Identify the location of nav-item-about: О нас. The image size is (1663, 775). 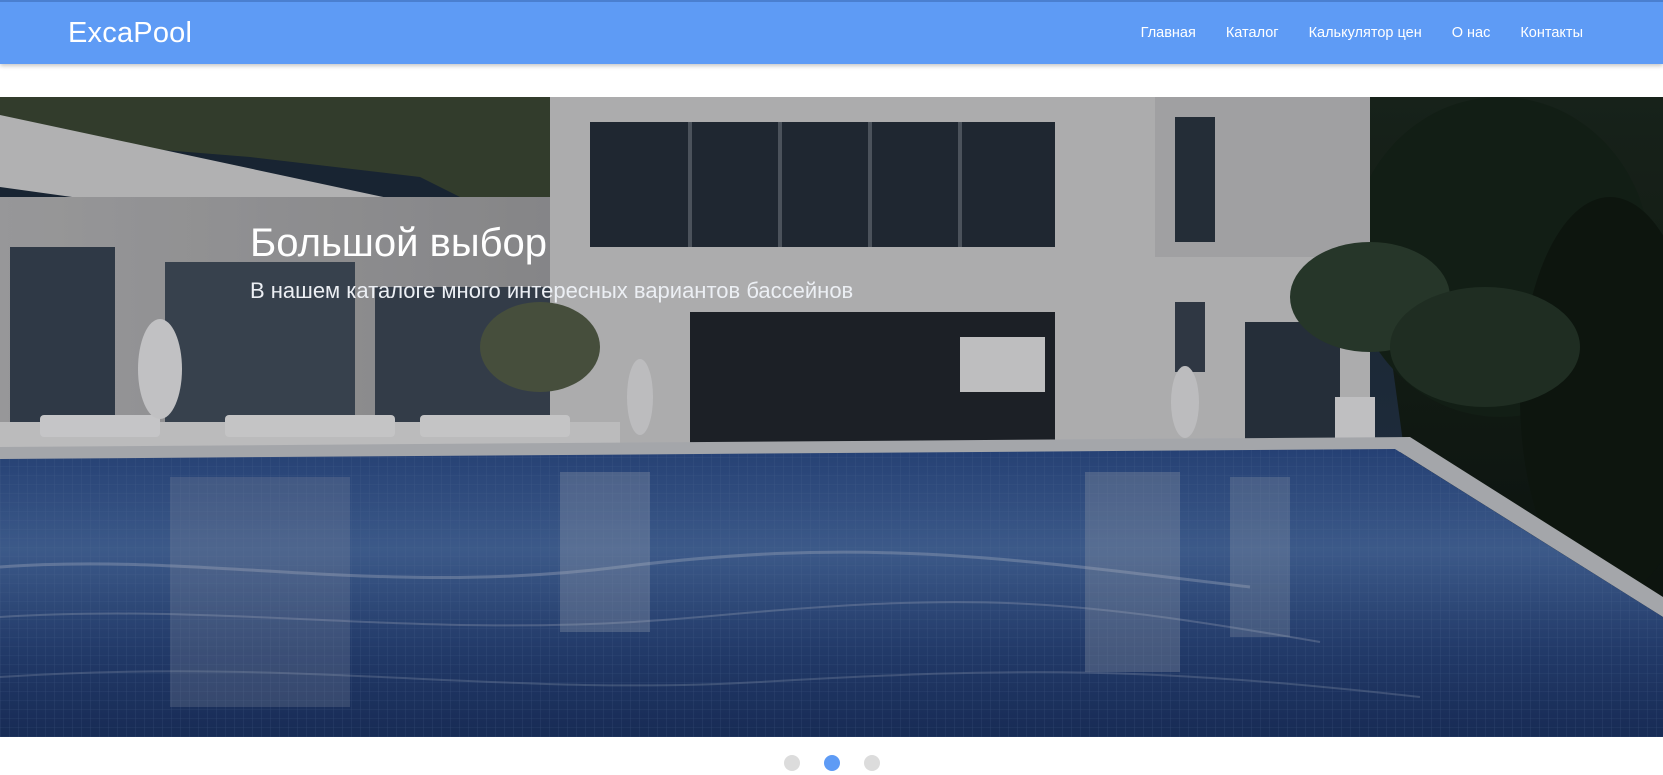
(1471, 33).